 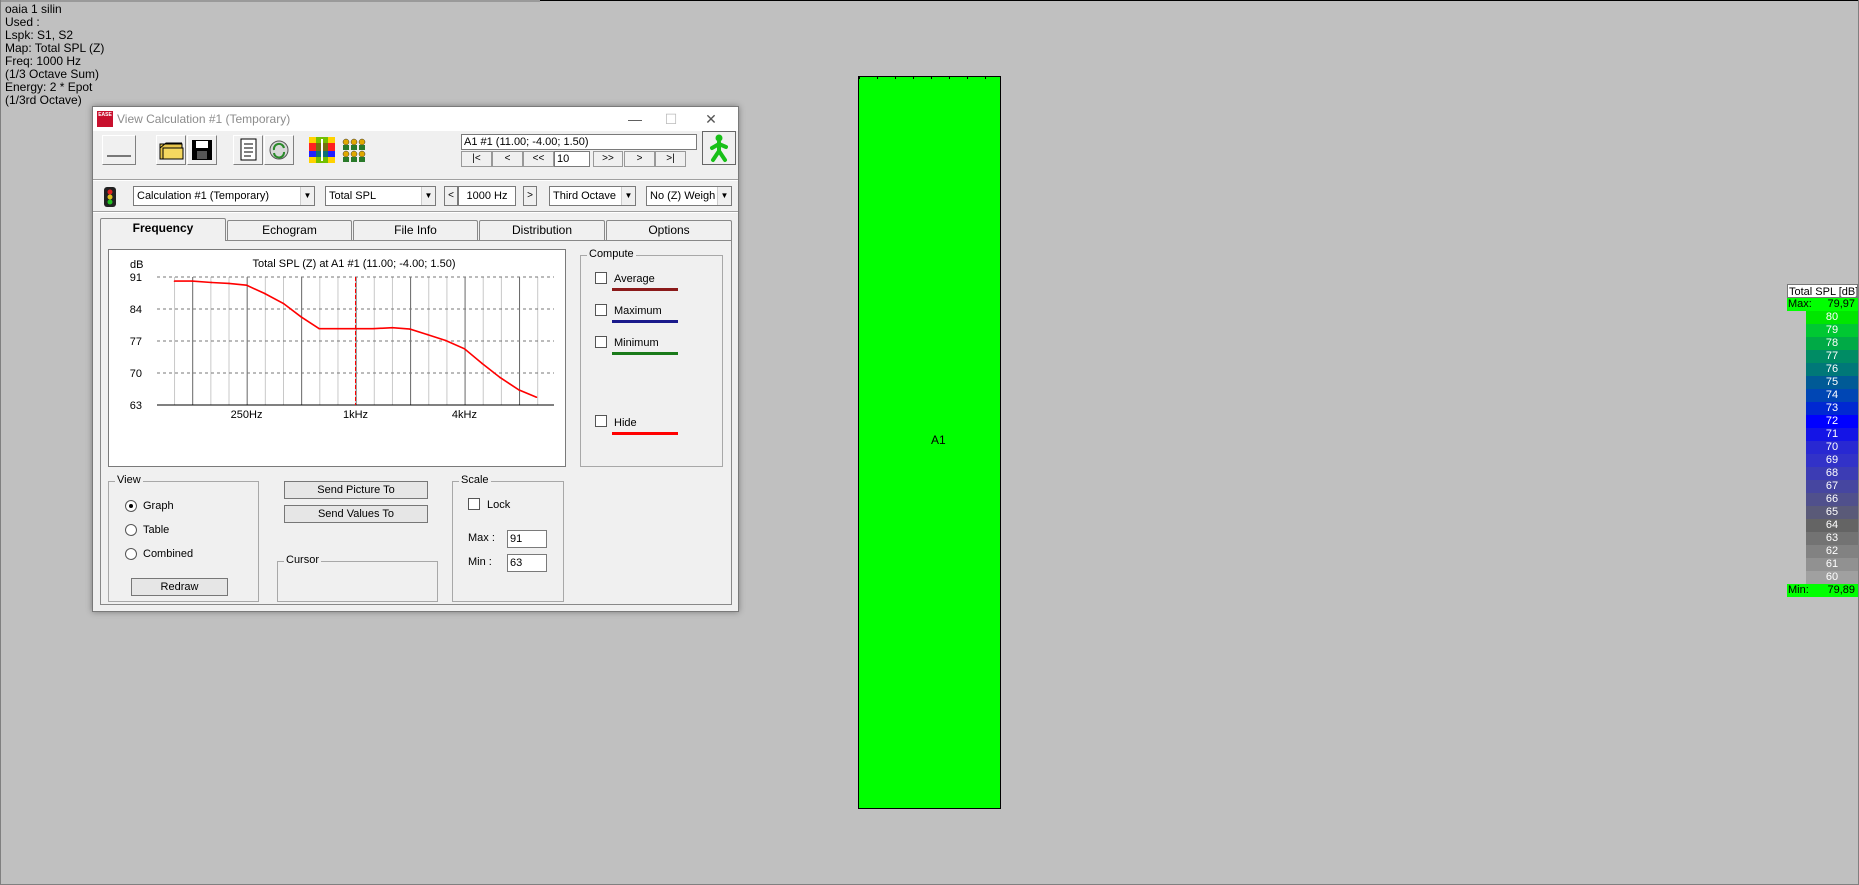 I want to click on maximum-checkbox, so click(x=601, y=310).